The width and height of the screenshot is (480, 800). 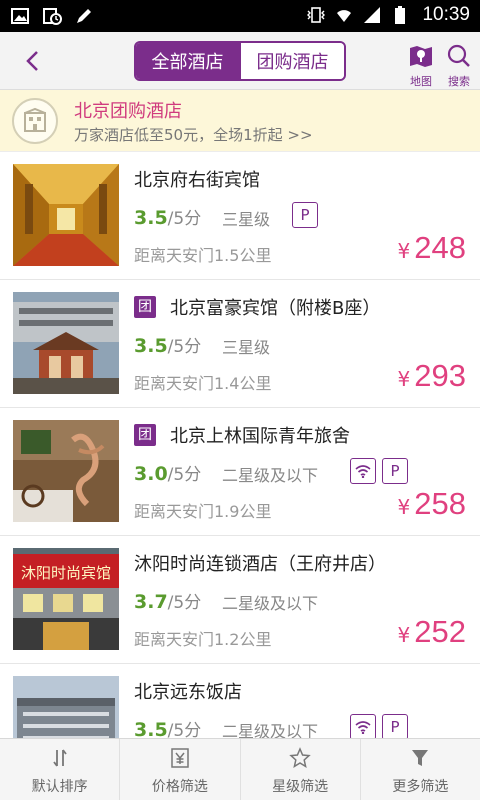 I want to click on hotel-distance: 距离天安门1.4公里, so click(x=203, y=383).